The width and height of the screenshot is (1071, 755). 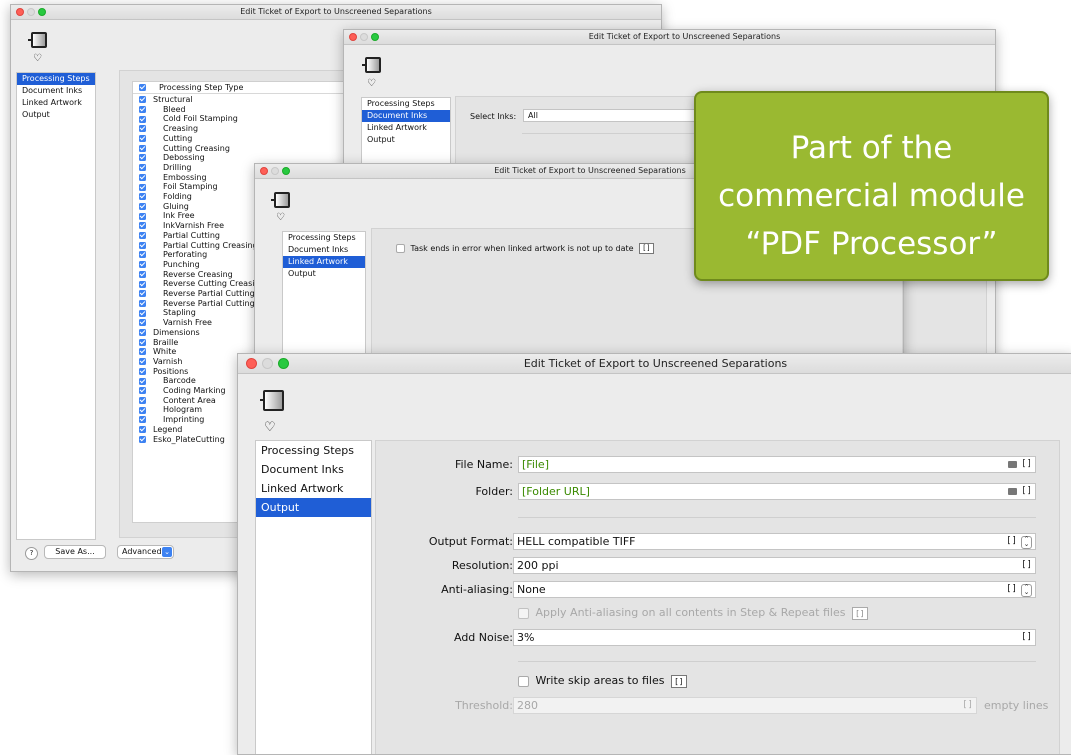 What do you see at coordinates (777, 491) in the screenshot?
I see `folder-field: [Folder URL] []` at bounding box center [777, 491].